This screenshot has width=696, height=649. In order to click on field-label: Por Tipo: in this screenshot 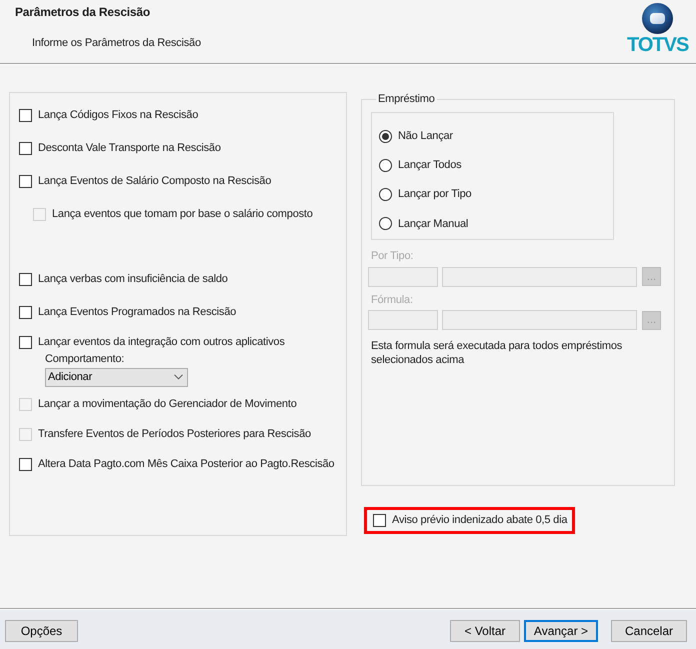, I will do `click(392, 256)`.